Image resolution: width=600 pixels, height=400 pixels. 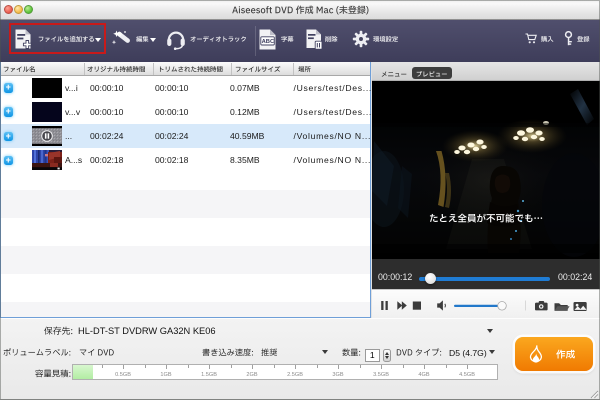 I want to click on svg-text: ABC, so click(x=268, y=42).